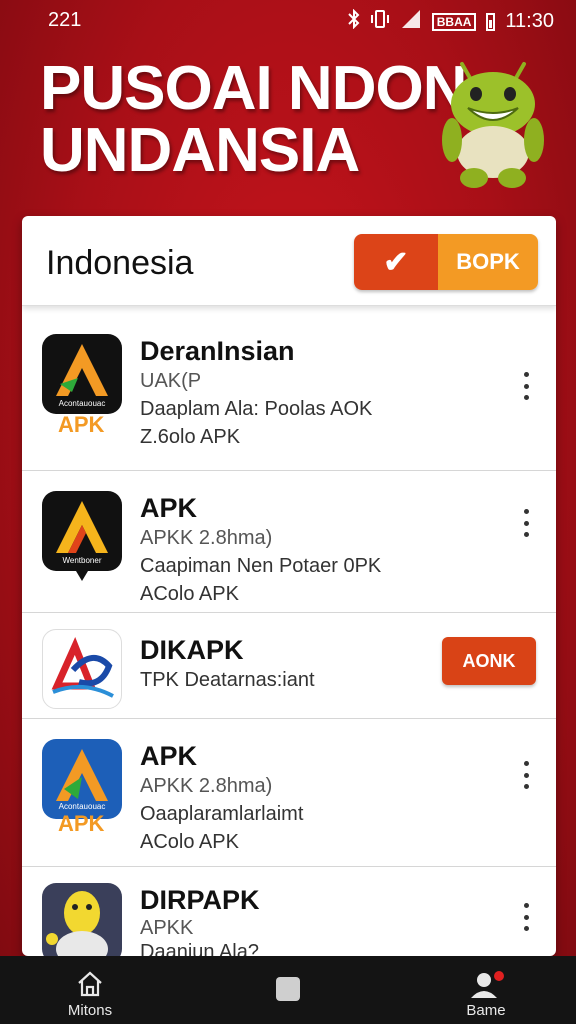 This screenshot has height=1024, width=576. I want to click on app-icon: Wentboner, so click(82, 536).